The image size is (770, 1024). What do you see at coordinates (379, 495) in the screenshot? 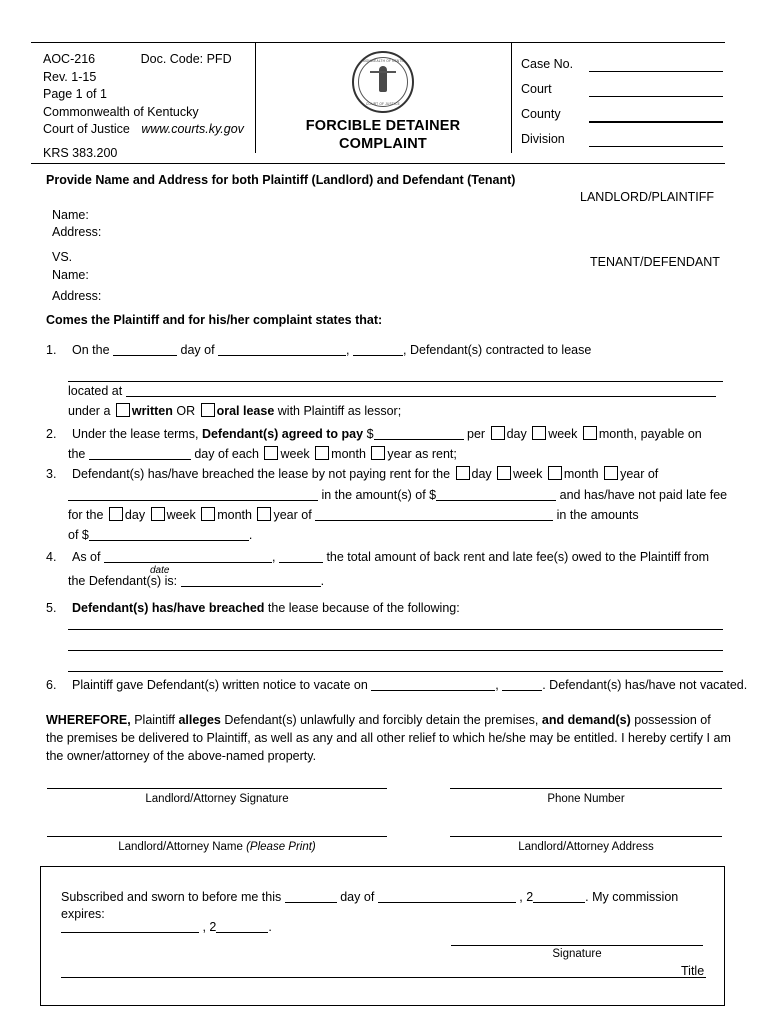
I see `item-3-amount-label: in the amount(s) of $` at bounding box center [379, 495].